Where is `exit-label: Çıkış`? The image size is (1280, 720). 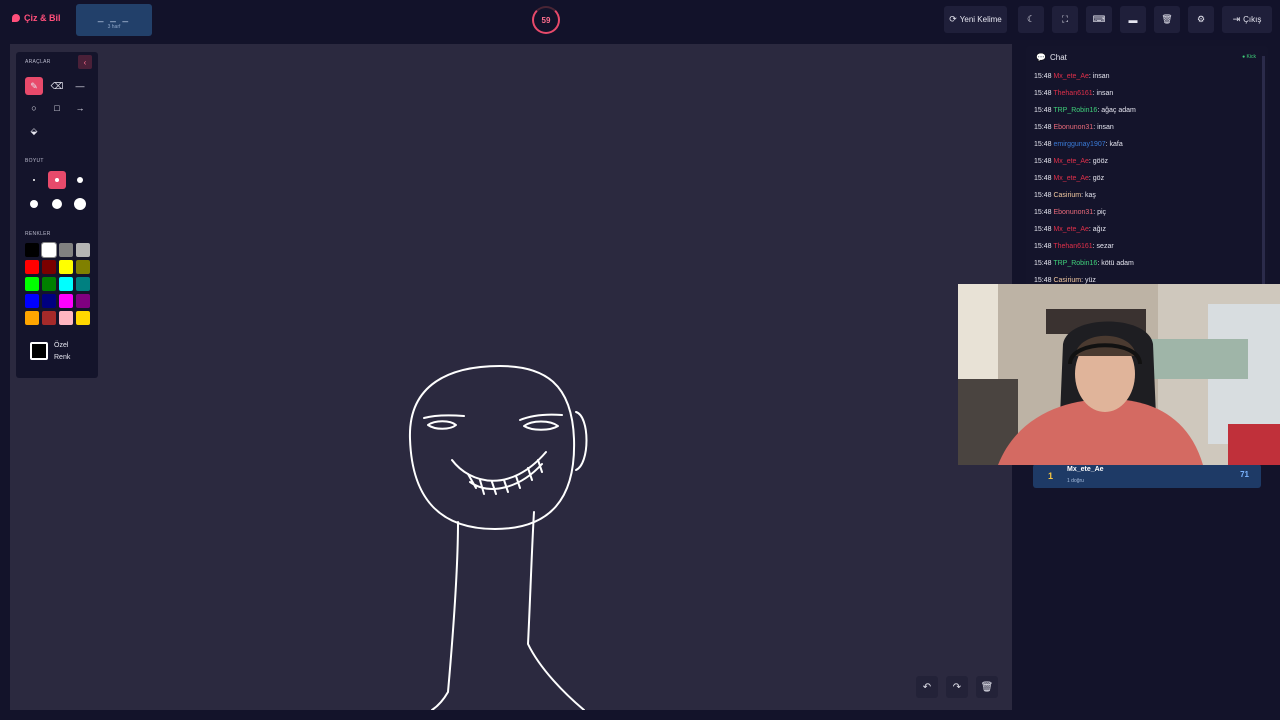 exit-label: Çıkış is located at coordinates (1252, 19).